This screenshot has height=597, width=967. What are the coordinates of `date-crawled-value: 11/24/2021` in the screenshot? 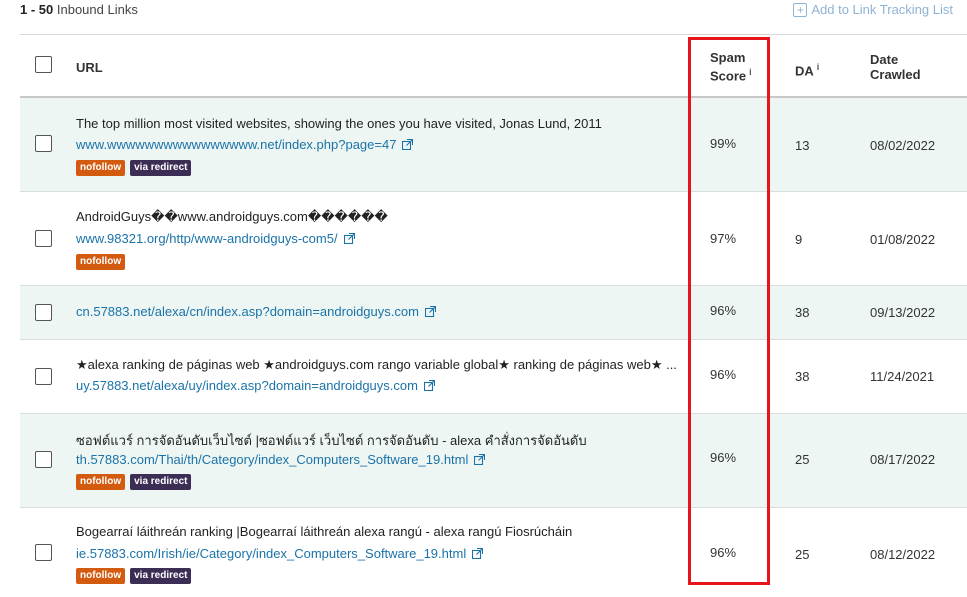 It's located at (902, 376).